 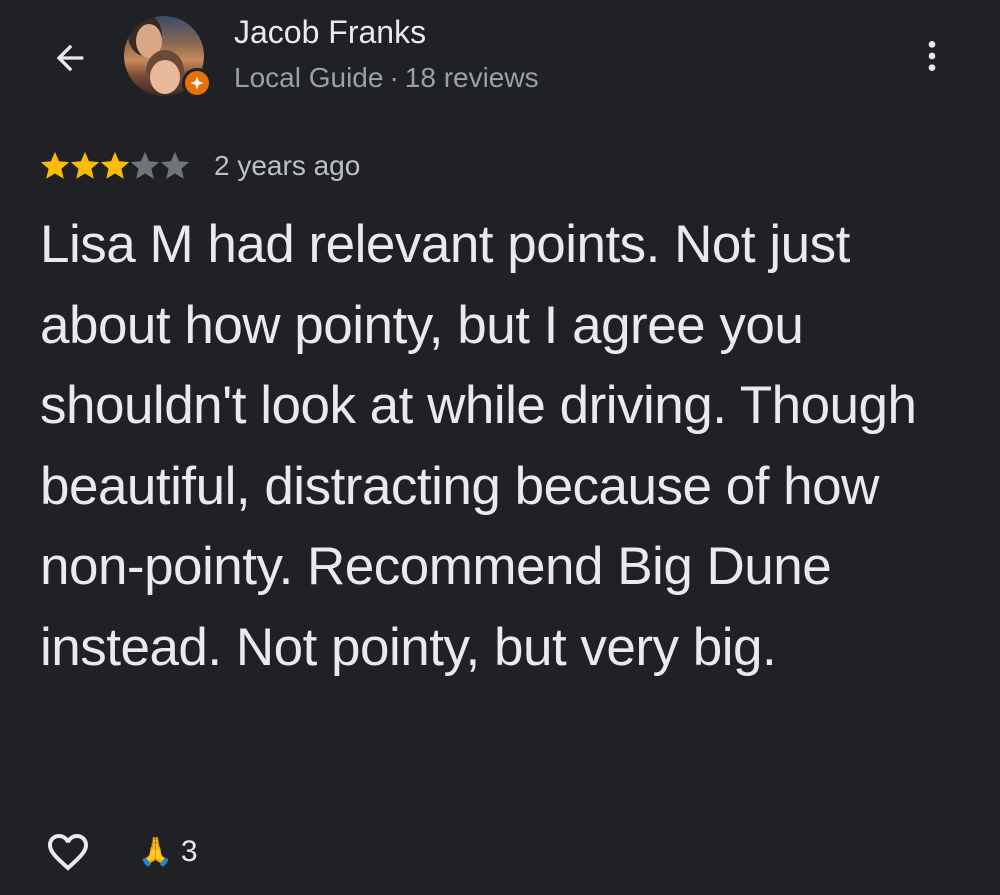 I want to click on review-actions: 🙏 3, so click(x=120, y=852).